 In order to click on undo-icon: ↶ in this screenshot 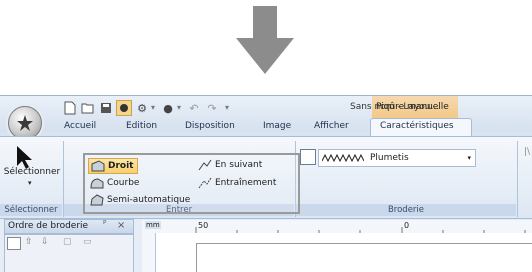, I will do `click(194, 108)`.